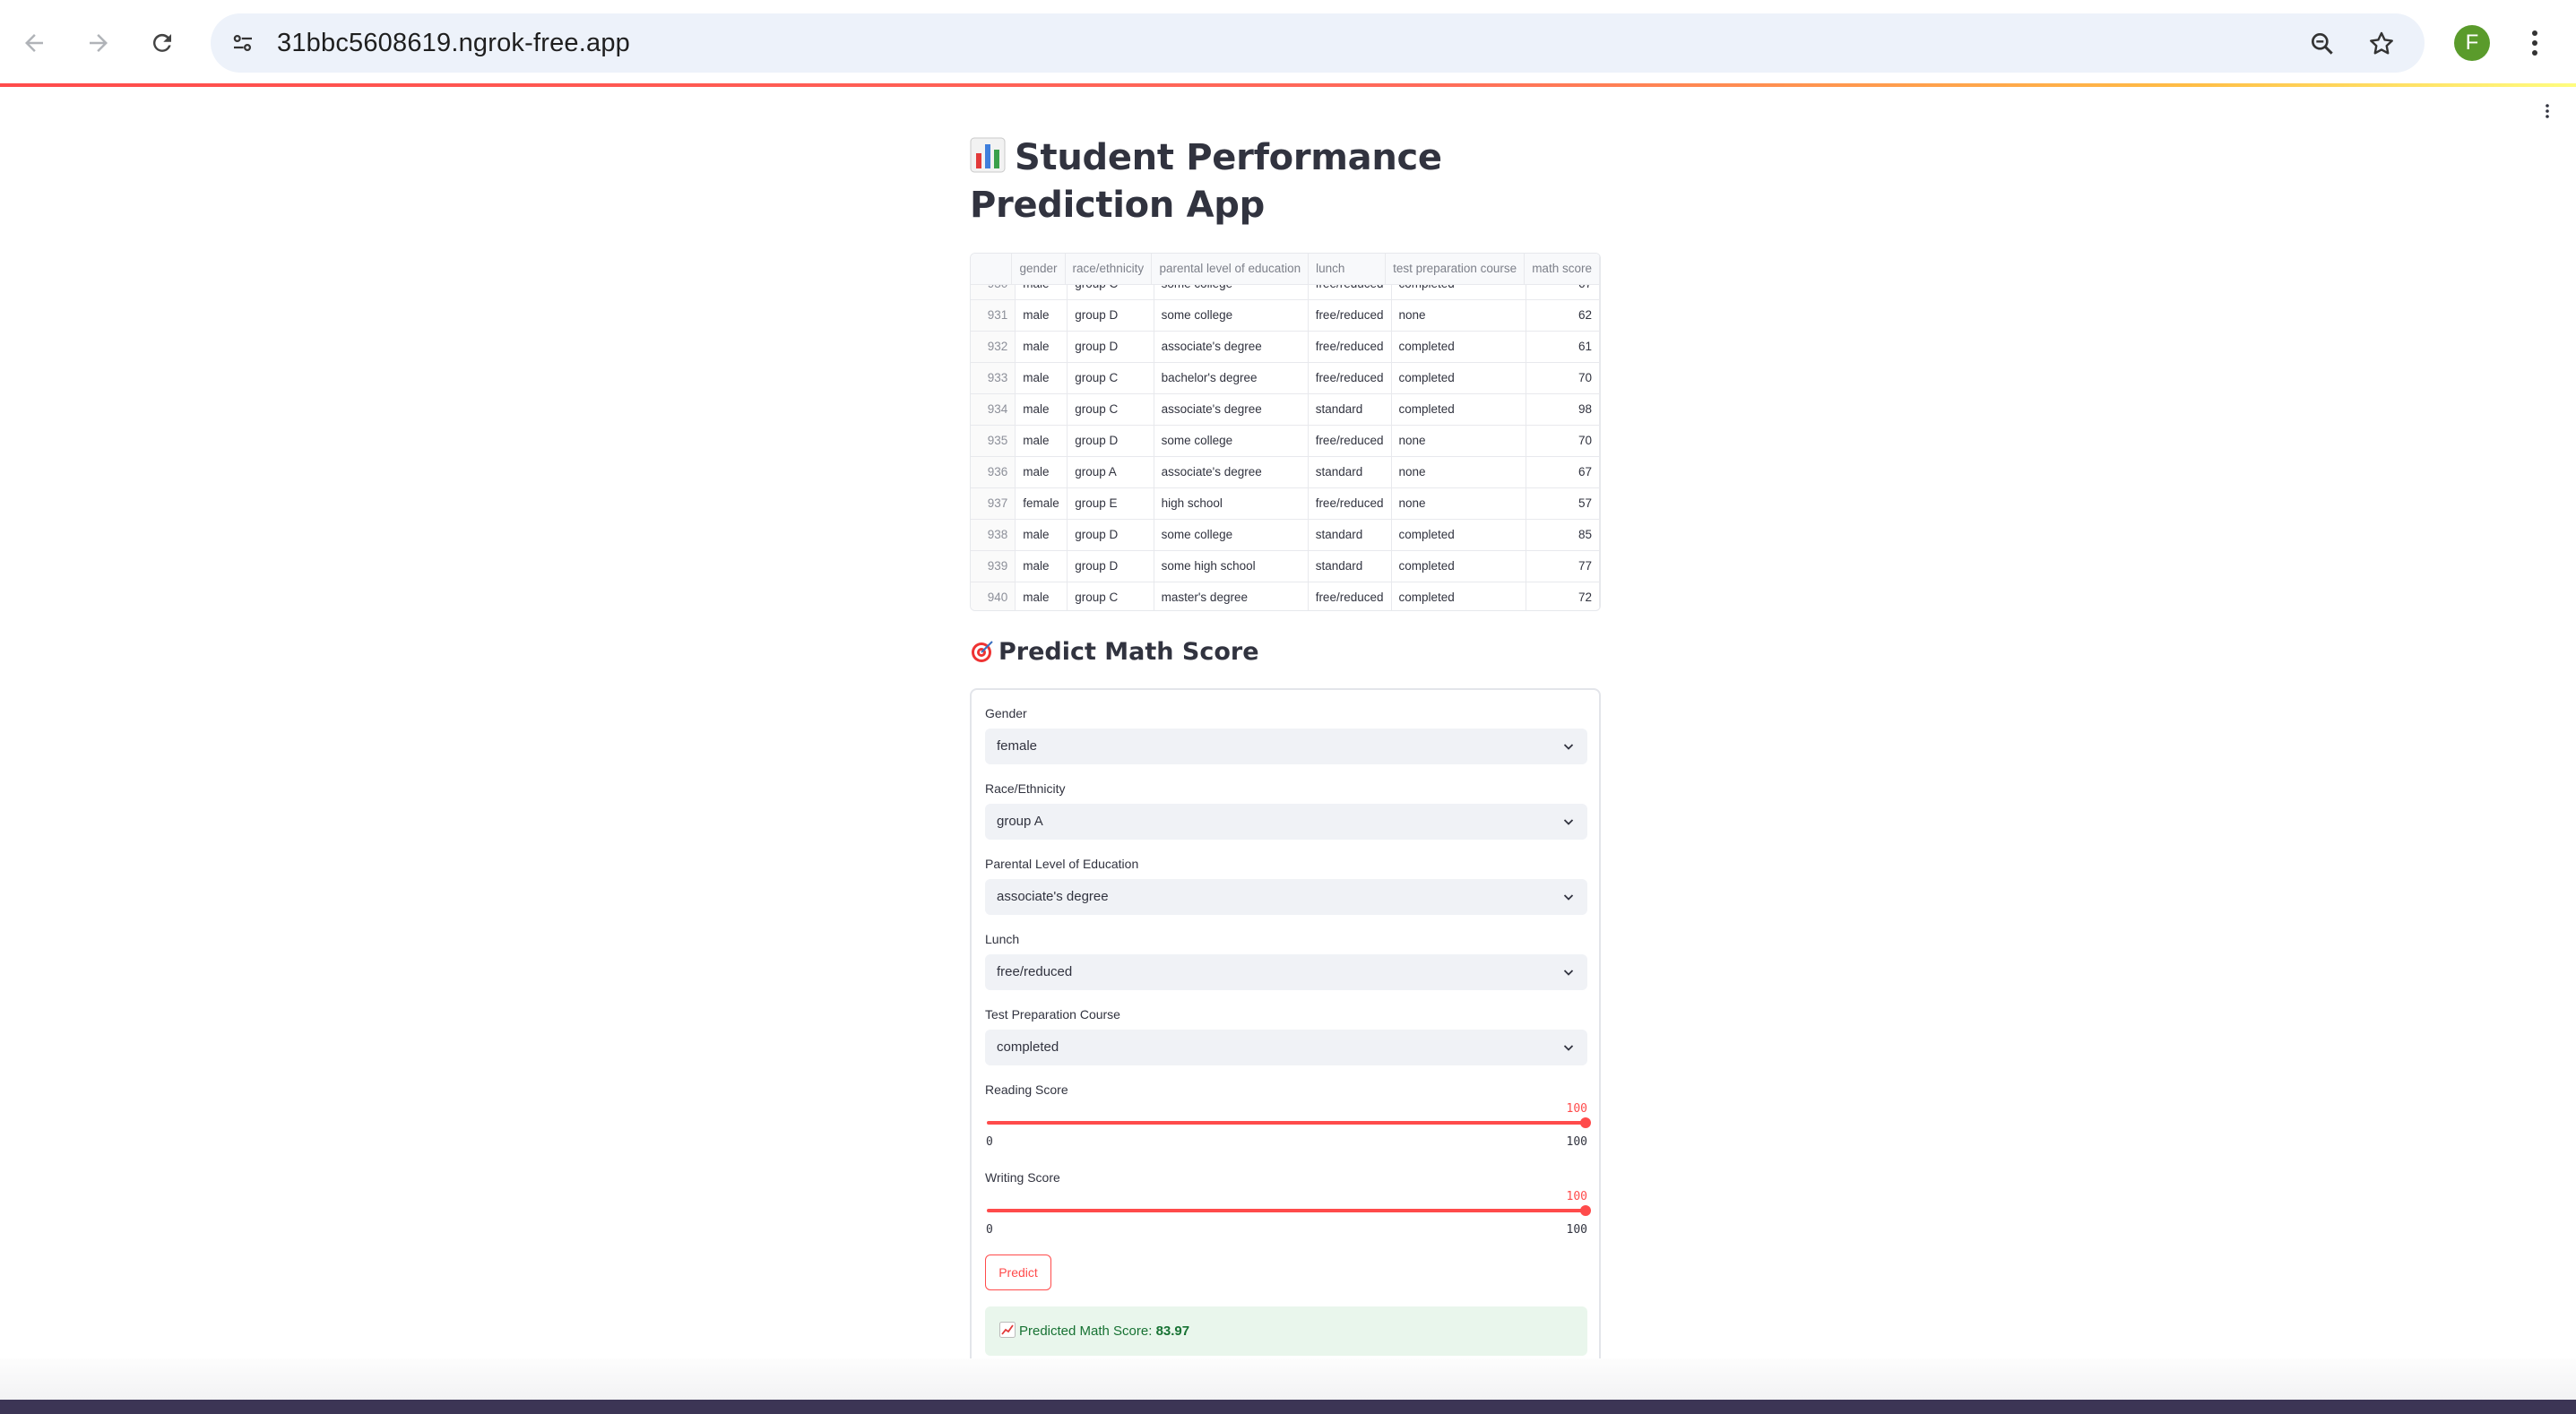 Image resolution: width=2576 pixels, height=1414 pixels. Describe the element at coordinates (1110, 503) in the screenshot. I see `table-cell: group E` at that location.